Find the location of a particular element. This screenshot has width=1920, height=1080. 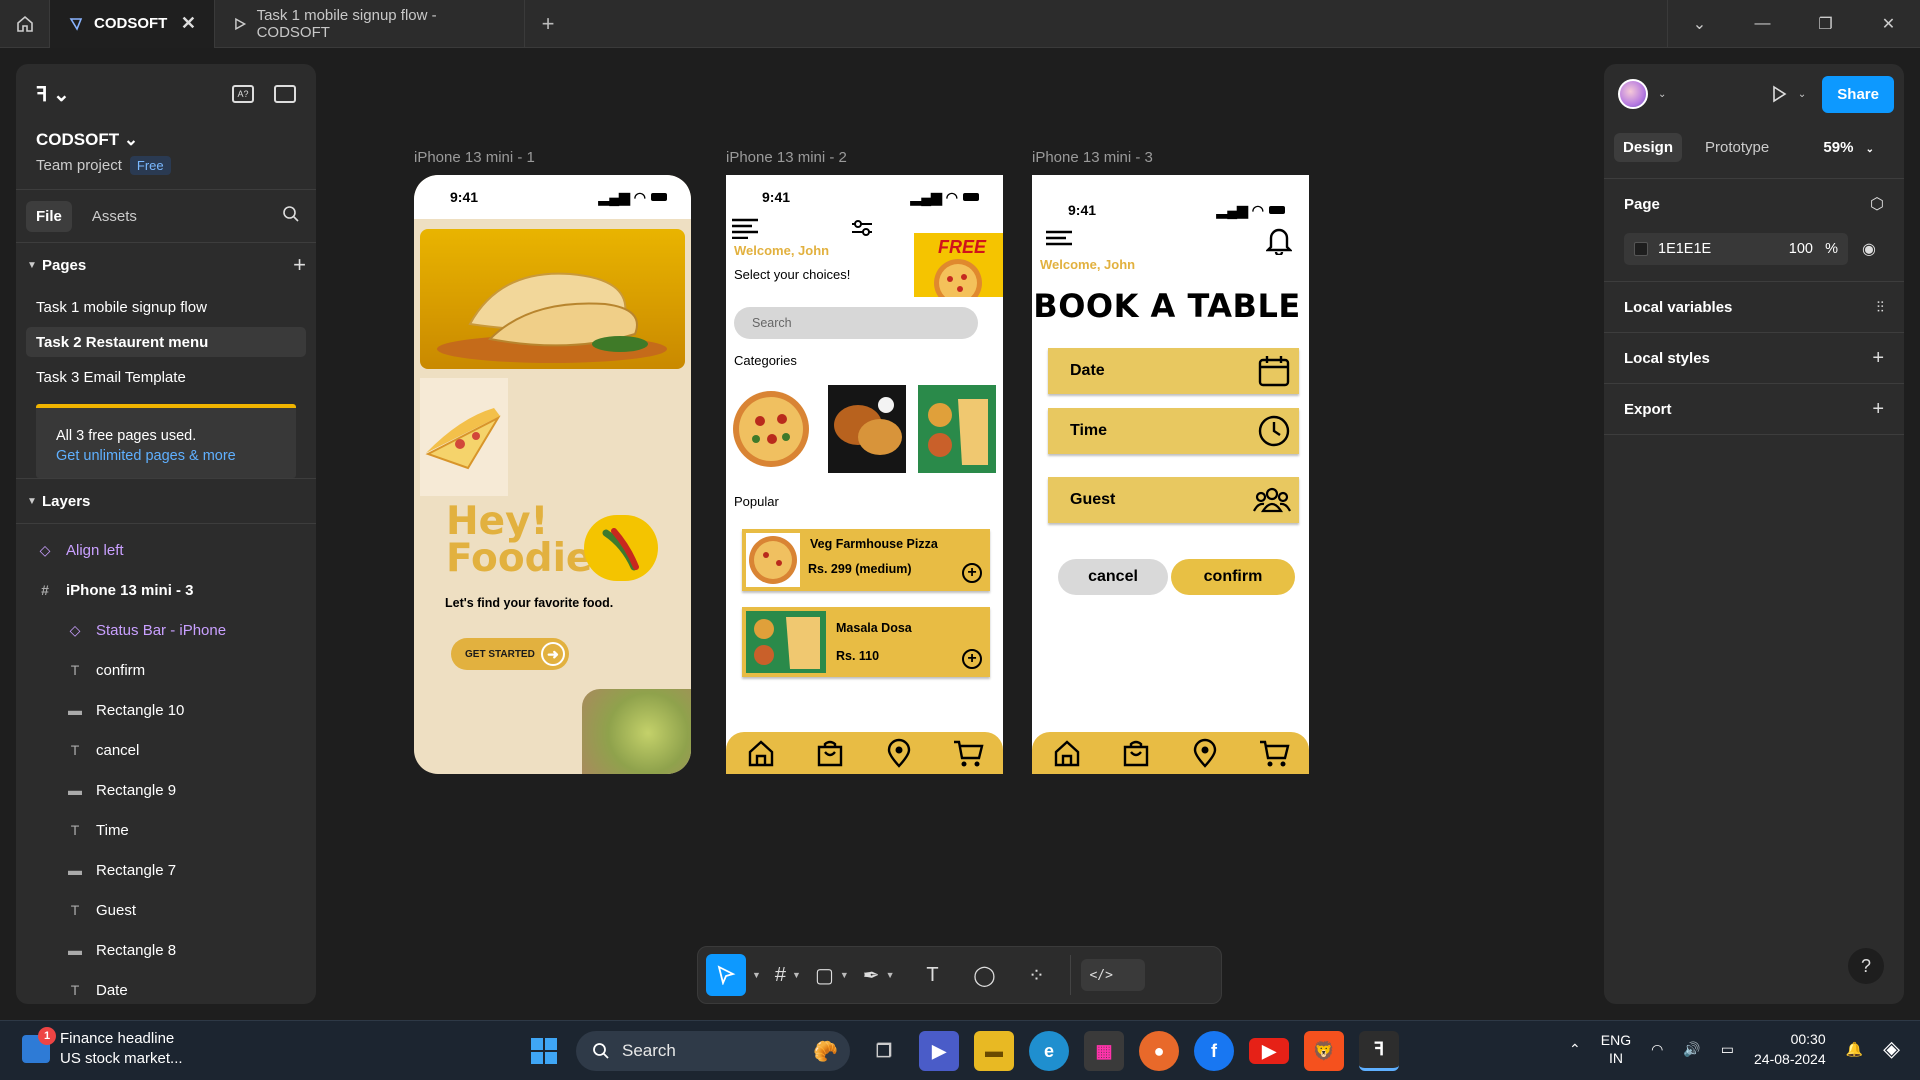

layers-header: ▼ Layers is located at coordinates (166, 501).